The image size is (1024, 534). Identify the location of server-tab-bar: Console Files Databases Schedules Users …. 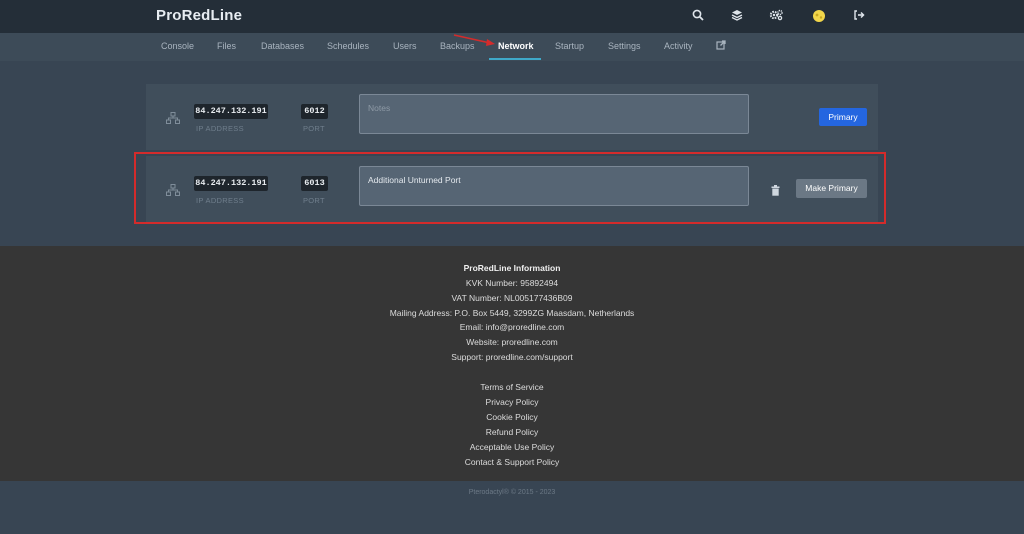
(512, 47).